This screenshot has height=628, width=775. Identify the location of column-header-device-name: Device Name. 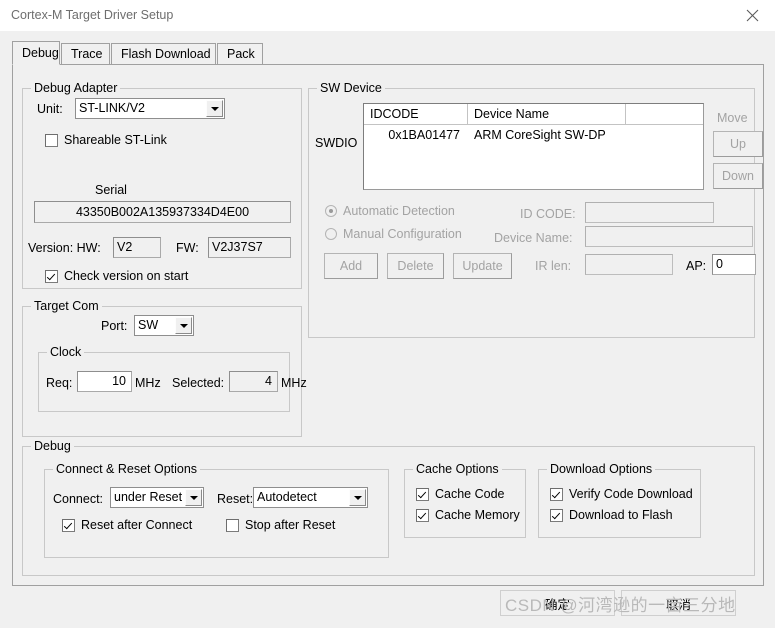
(547, 114).